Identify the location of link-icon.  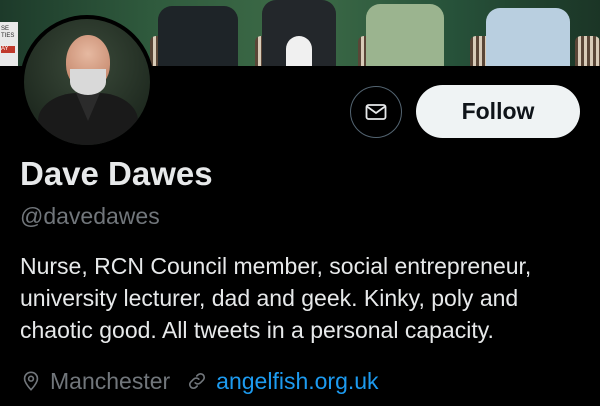
(197, 381).